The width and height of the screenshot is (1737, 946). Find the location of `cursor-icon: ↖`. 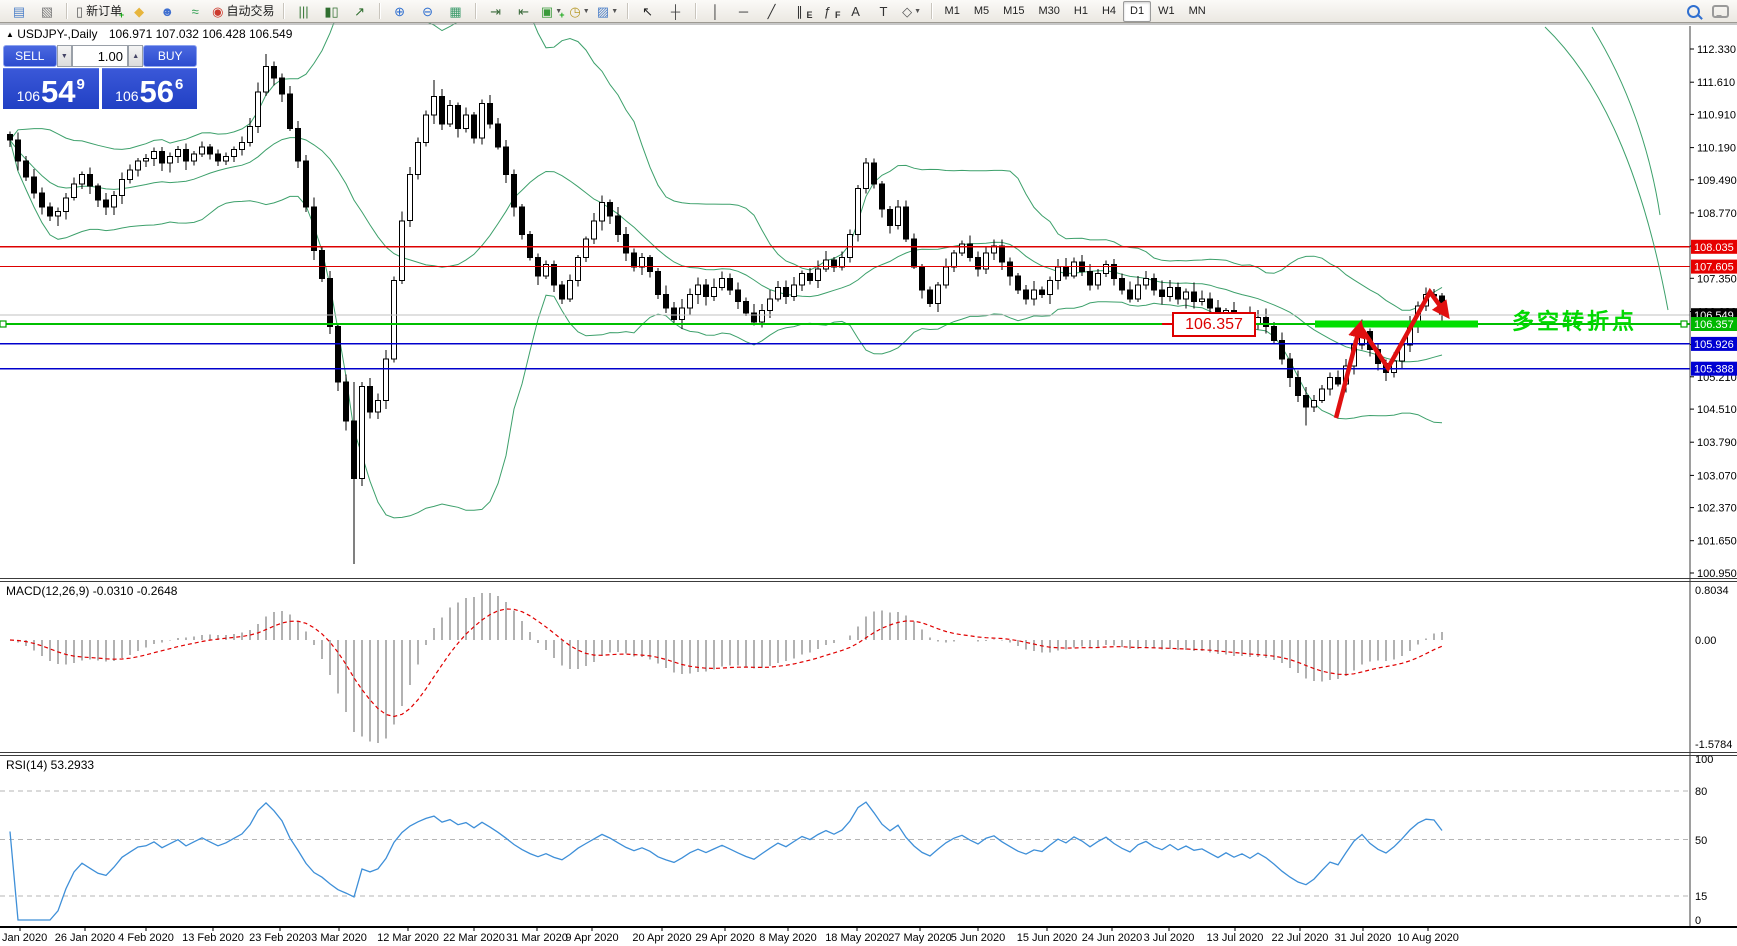

cursor-icon: ↖ is located at coordinates (647, 11).